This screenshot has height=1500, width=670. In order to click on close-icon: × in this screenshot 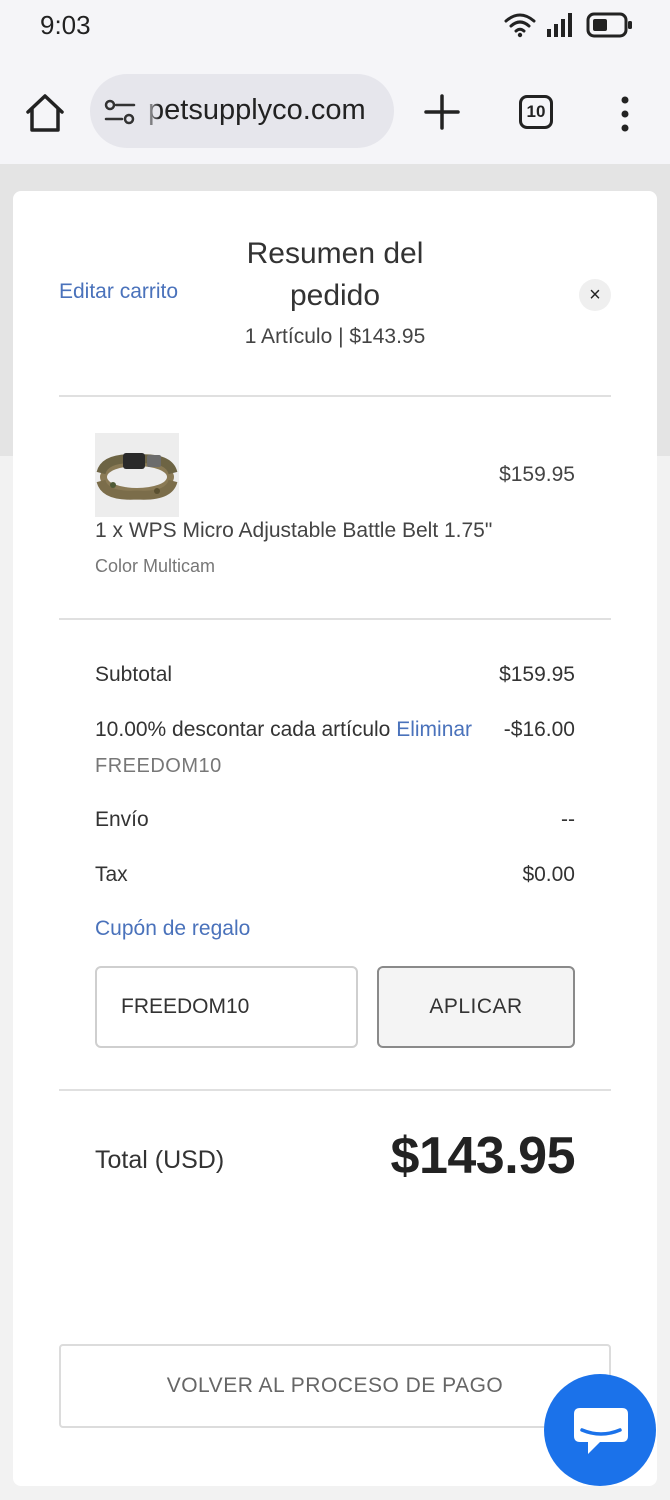, I will do `click(595, 295)`.